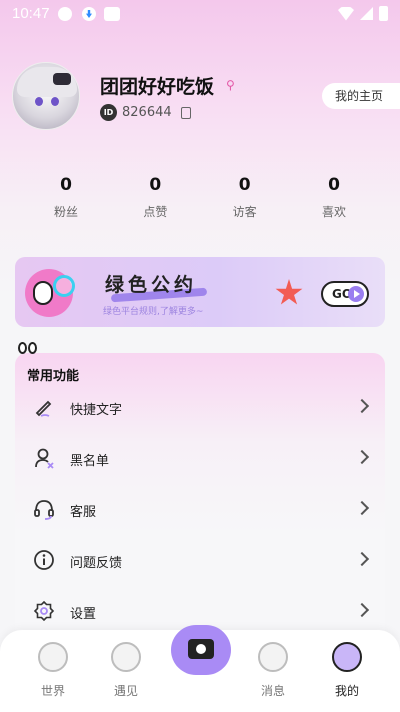  What do you see at coordinates (245, 197) in the screenshot?
I see `stat-visitors: 0 访客` at bounding box center [245, 197].